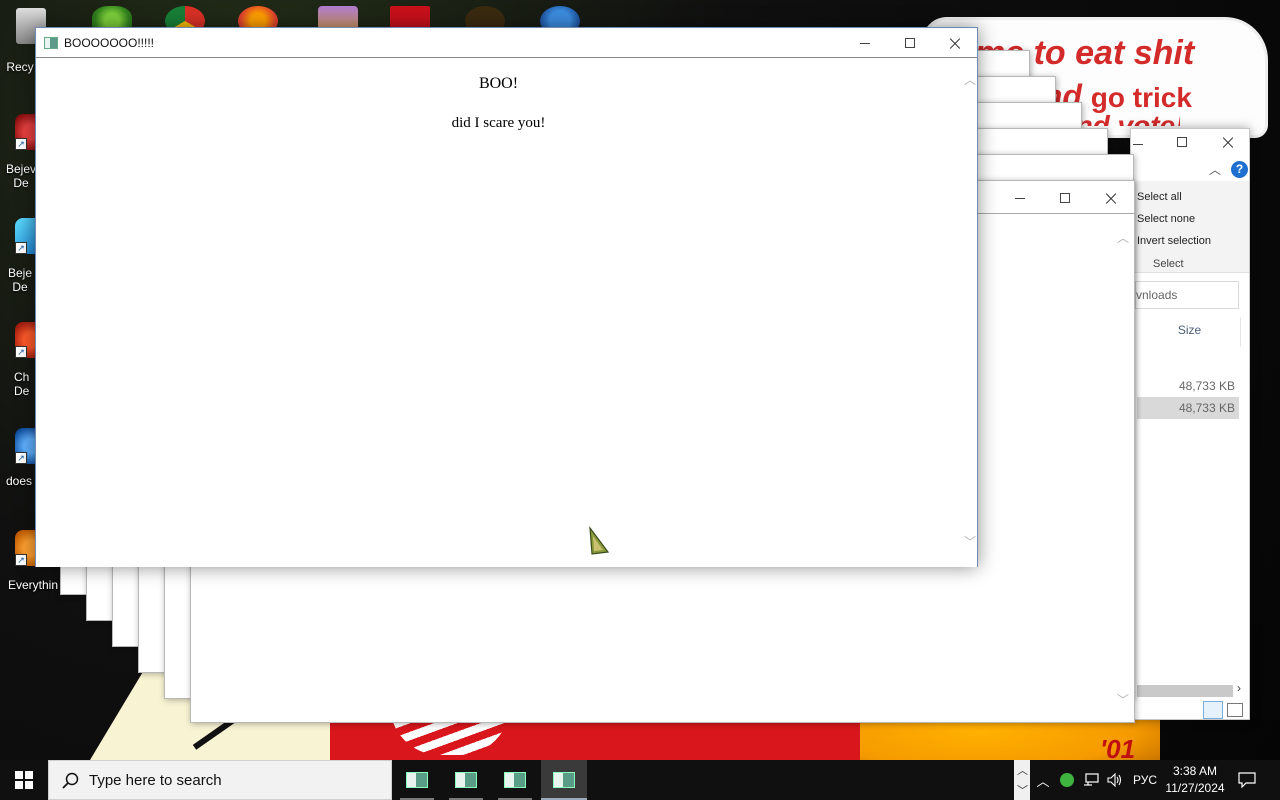 This screenshot has height=800, width=1280. What do you see at coordinates (1195, 780) in the screenshot?
I see `clock: 3:38 AM 11/27/2024` at bounding box center [1195, 780].